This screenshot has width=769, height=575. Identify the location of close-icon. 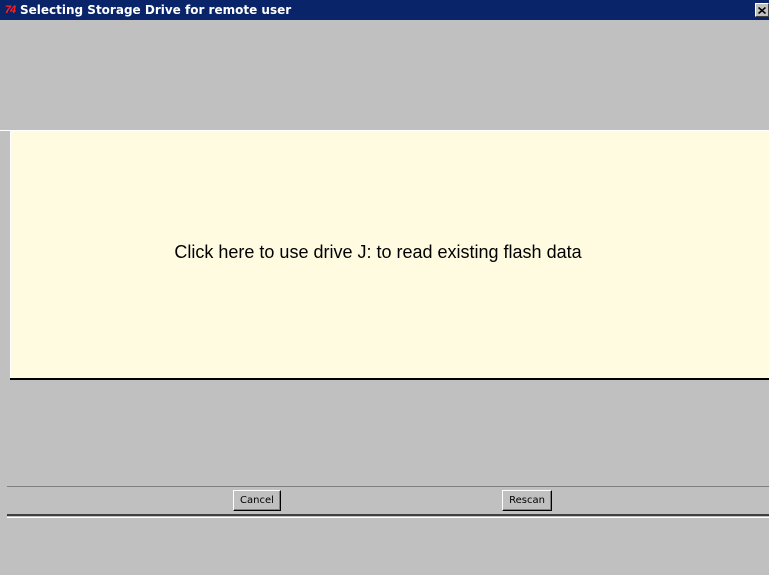
(762, 10).